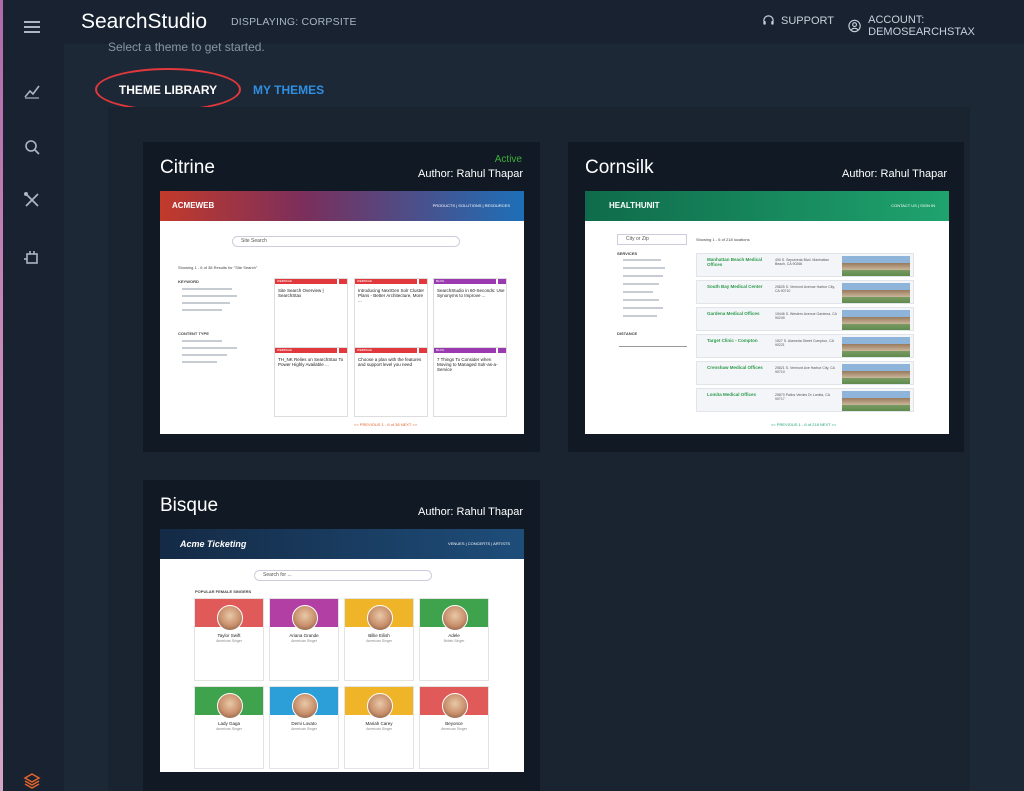 Image resolution: width=1024 pixels, height=791 pixels. I want to click on app-brand: SearchStudio, so click(144, 22).